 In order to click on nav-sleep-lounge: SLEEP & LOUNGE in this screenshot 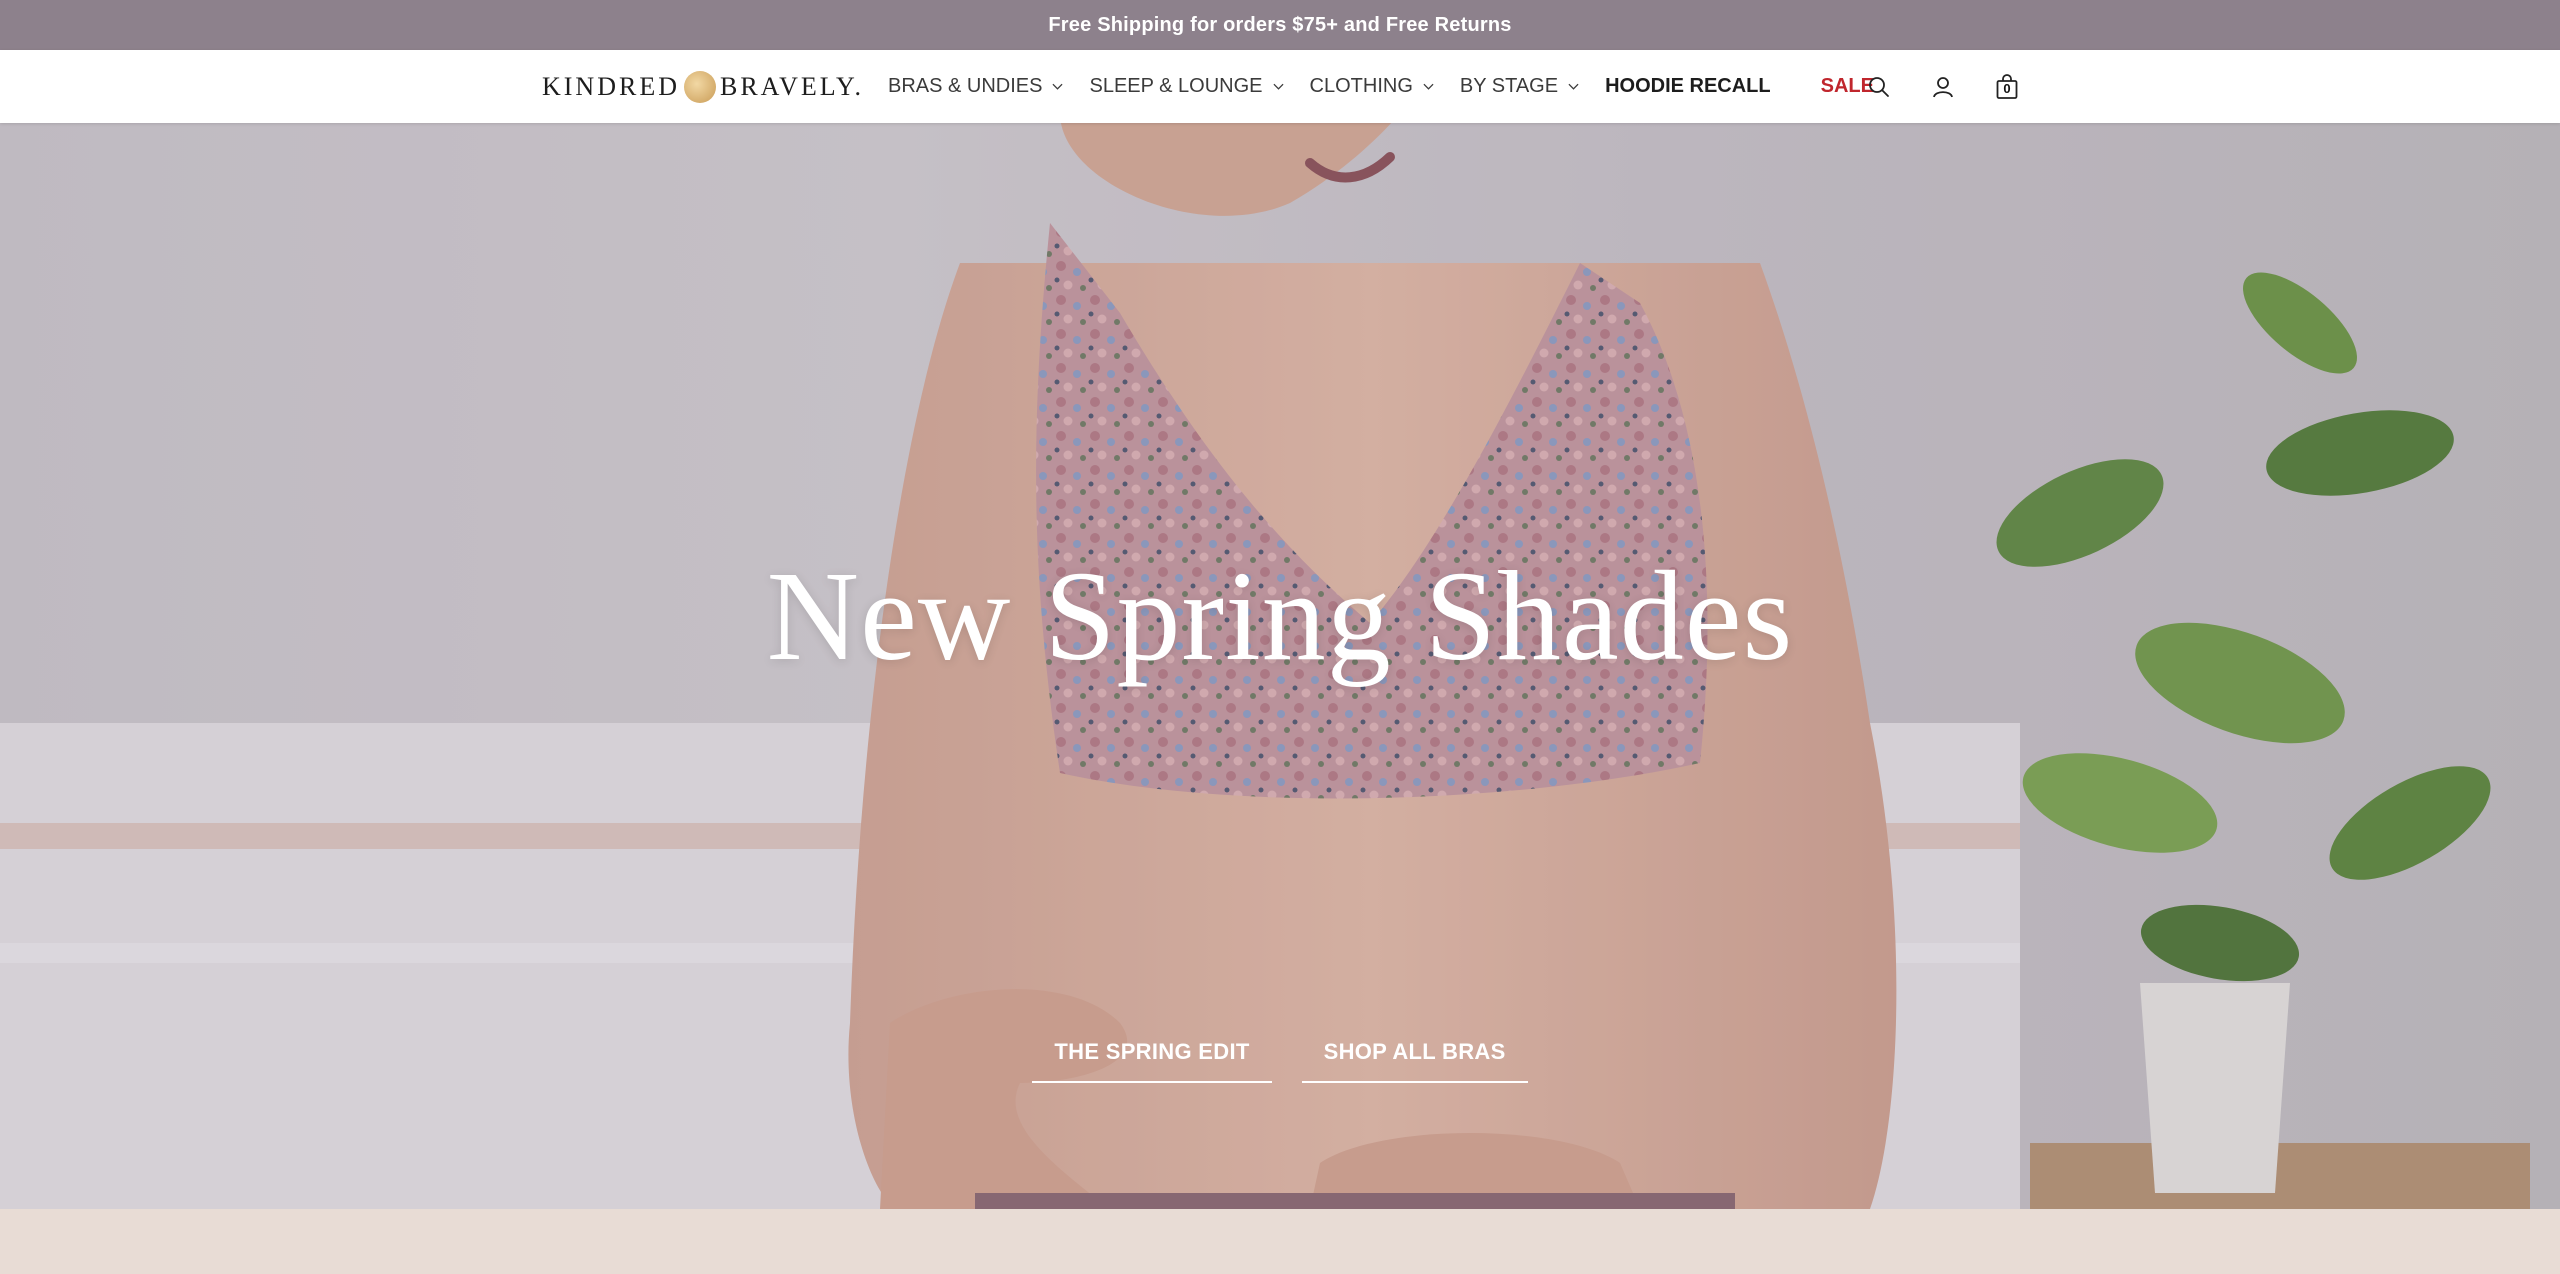, I will do `click(1186, 86)`.